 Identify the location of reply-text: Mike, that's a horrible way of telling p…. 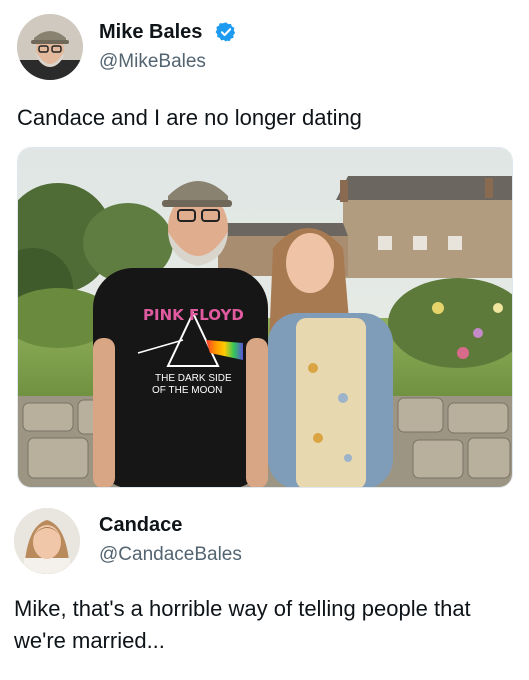
(242, 624).